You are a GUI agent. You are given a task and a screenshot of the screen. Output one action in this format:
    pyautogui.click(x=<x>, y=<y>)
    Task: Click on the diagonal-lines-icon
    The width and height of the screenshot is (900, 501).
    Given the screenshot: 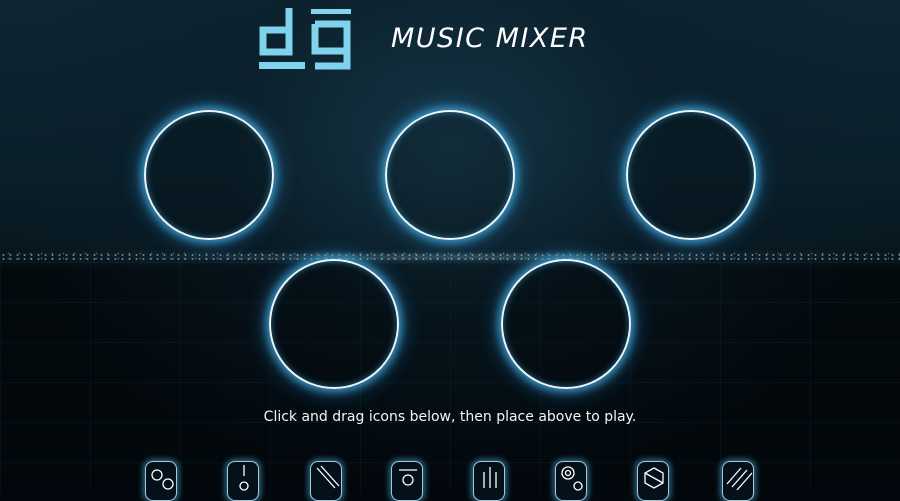 What is the action you would take?
    pyautogui.click(x=328, y=477)
    